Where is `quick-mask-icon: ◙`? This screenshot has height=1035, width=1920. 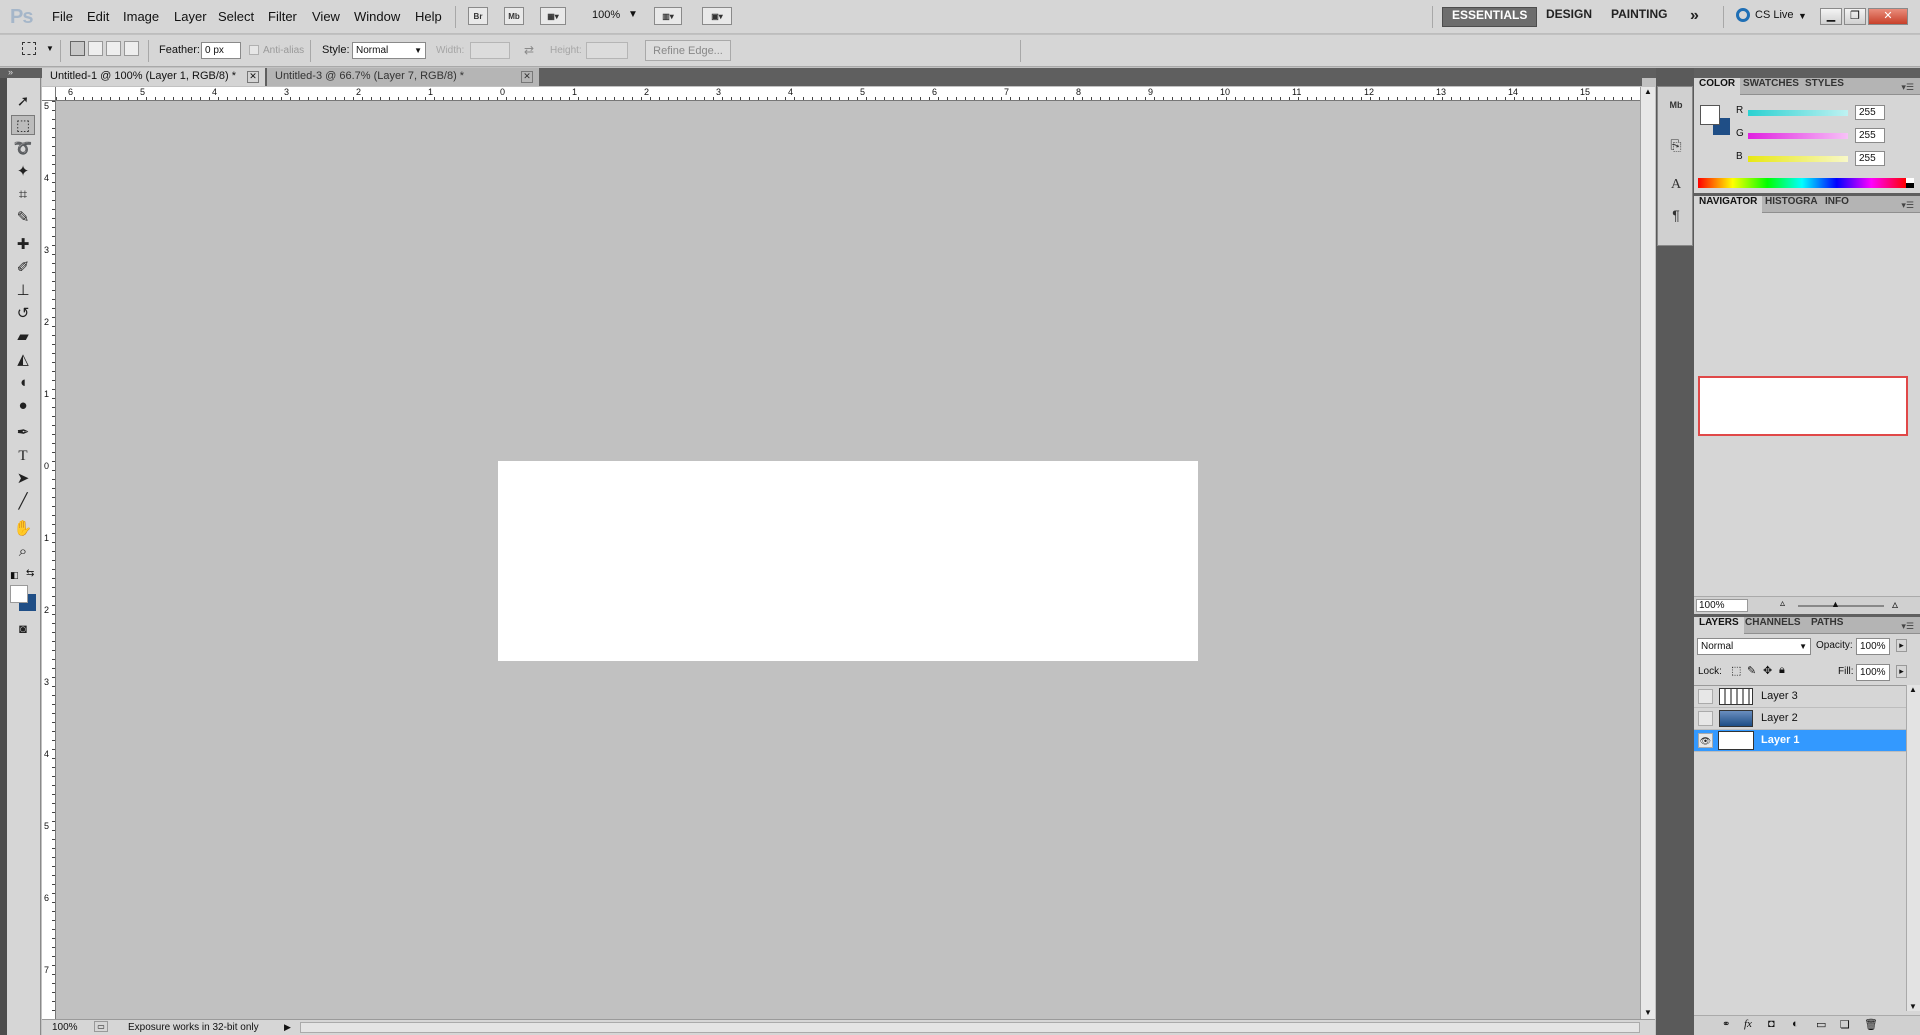 quick-mask-icon: ◙ is located at coordinates (23, 629).